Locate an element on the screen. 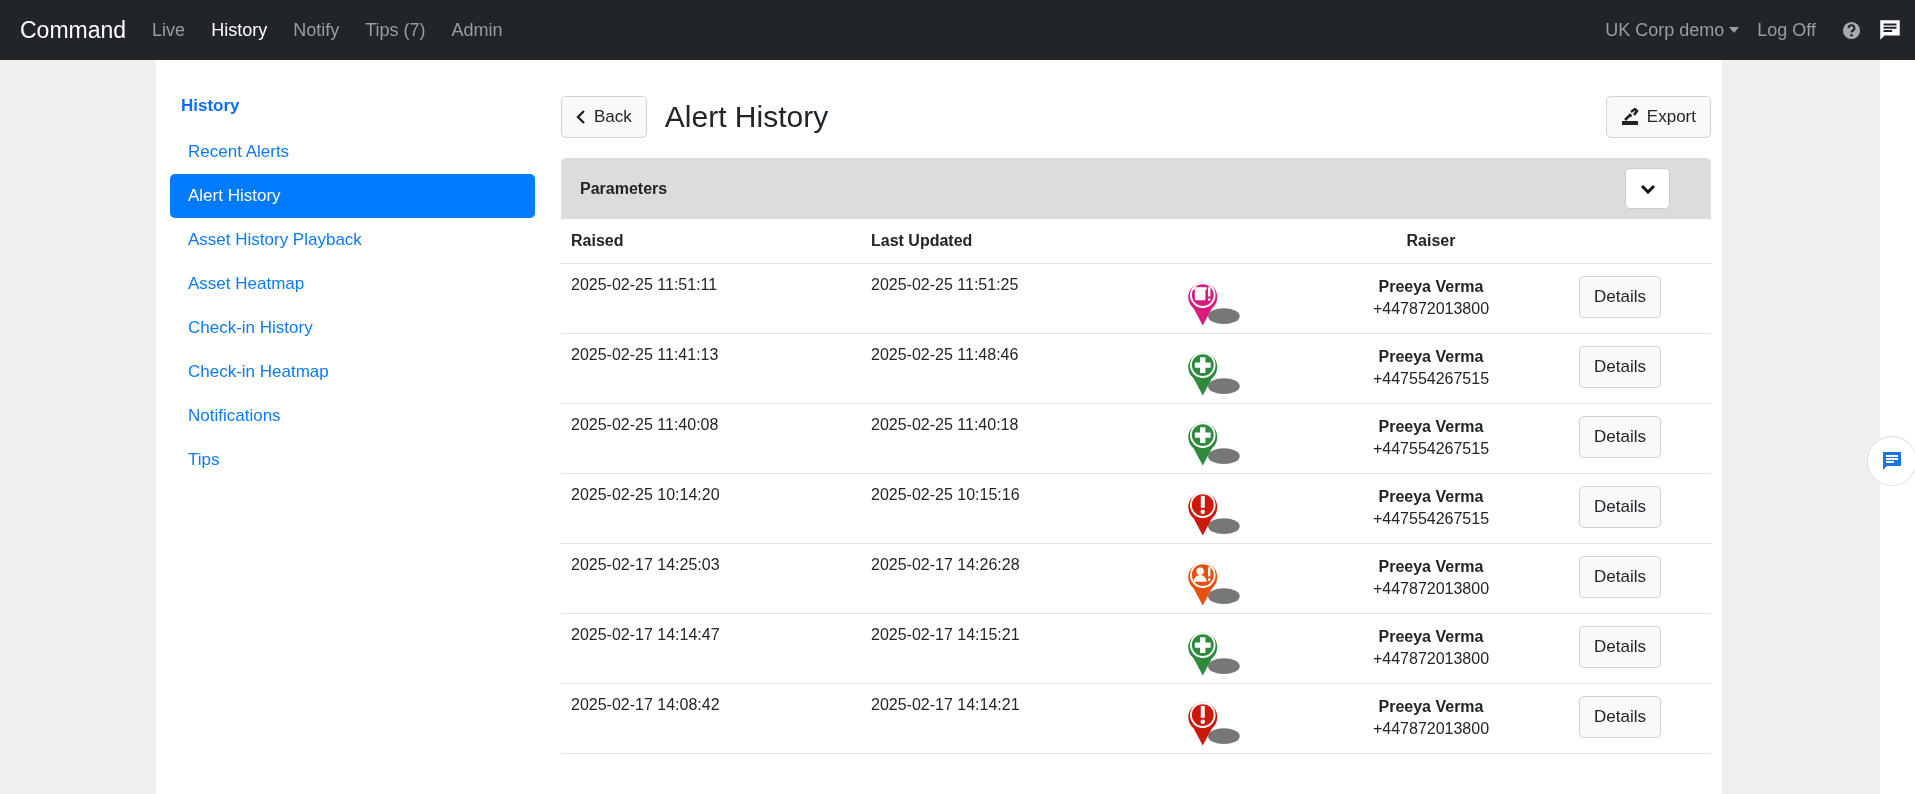 Image resolution: width=1915 pixels, height=794 pixels. account-dropdown: UK Corp demo is located at coordinates (1672, 30).